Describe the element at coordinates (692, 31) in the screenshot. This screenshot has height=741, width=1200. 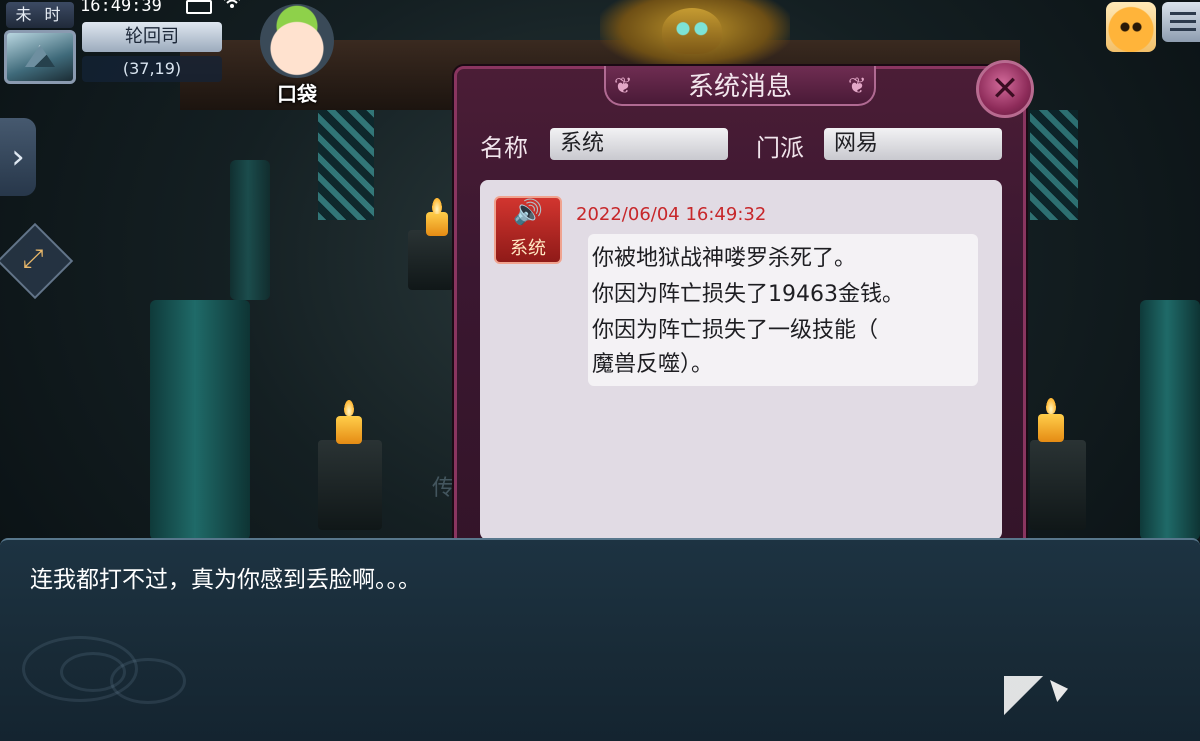
I see `guardian-statue-face` at that location.